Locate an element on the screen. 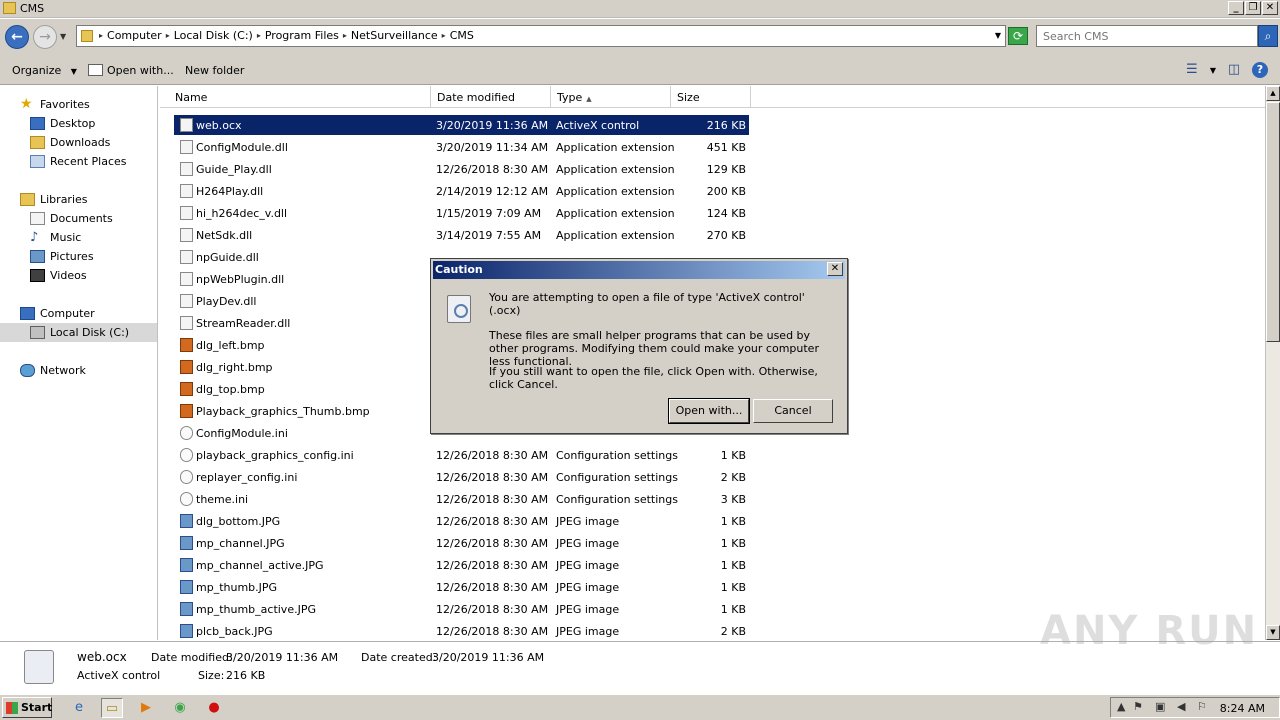  volume-icon: ◀ is located at coordinates (1181, 706).